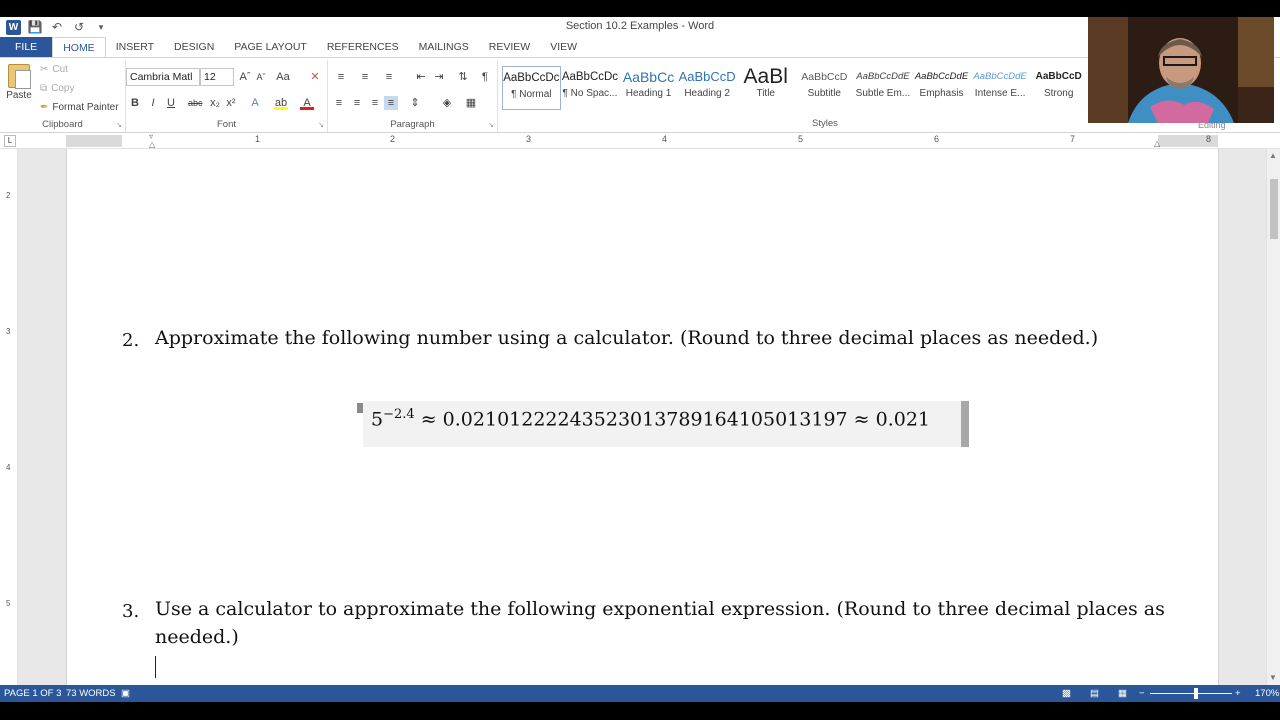 The image size is (1280, 720). I want to click on superscript-icon: x², so click(231, 103).